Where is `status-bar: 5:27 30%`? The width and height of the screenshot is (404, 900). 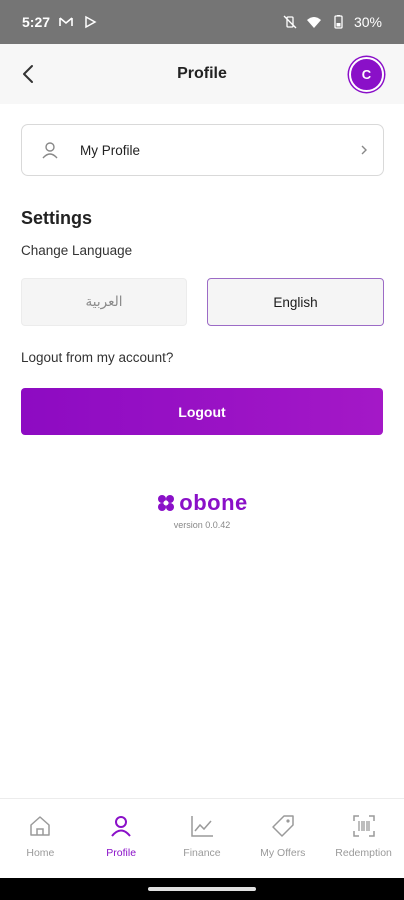 status-bar: 5:27 30% is located at coordinates (202, 22).